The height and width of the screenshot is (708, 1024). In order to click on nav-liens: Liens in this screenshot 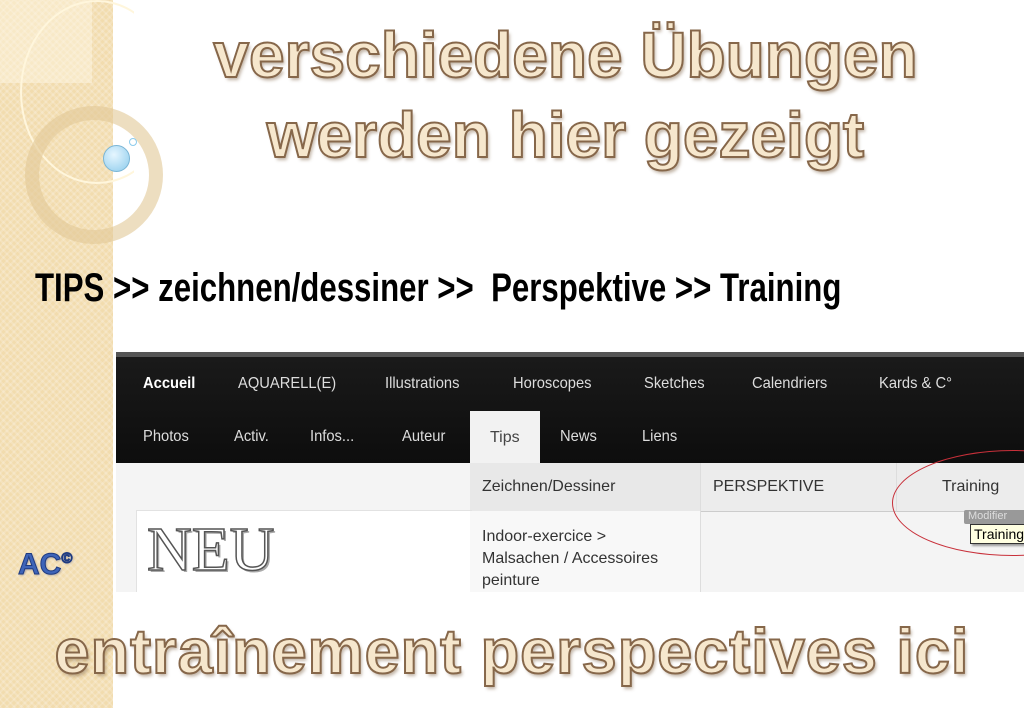, I will do `click(659, 437)`.